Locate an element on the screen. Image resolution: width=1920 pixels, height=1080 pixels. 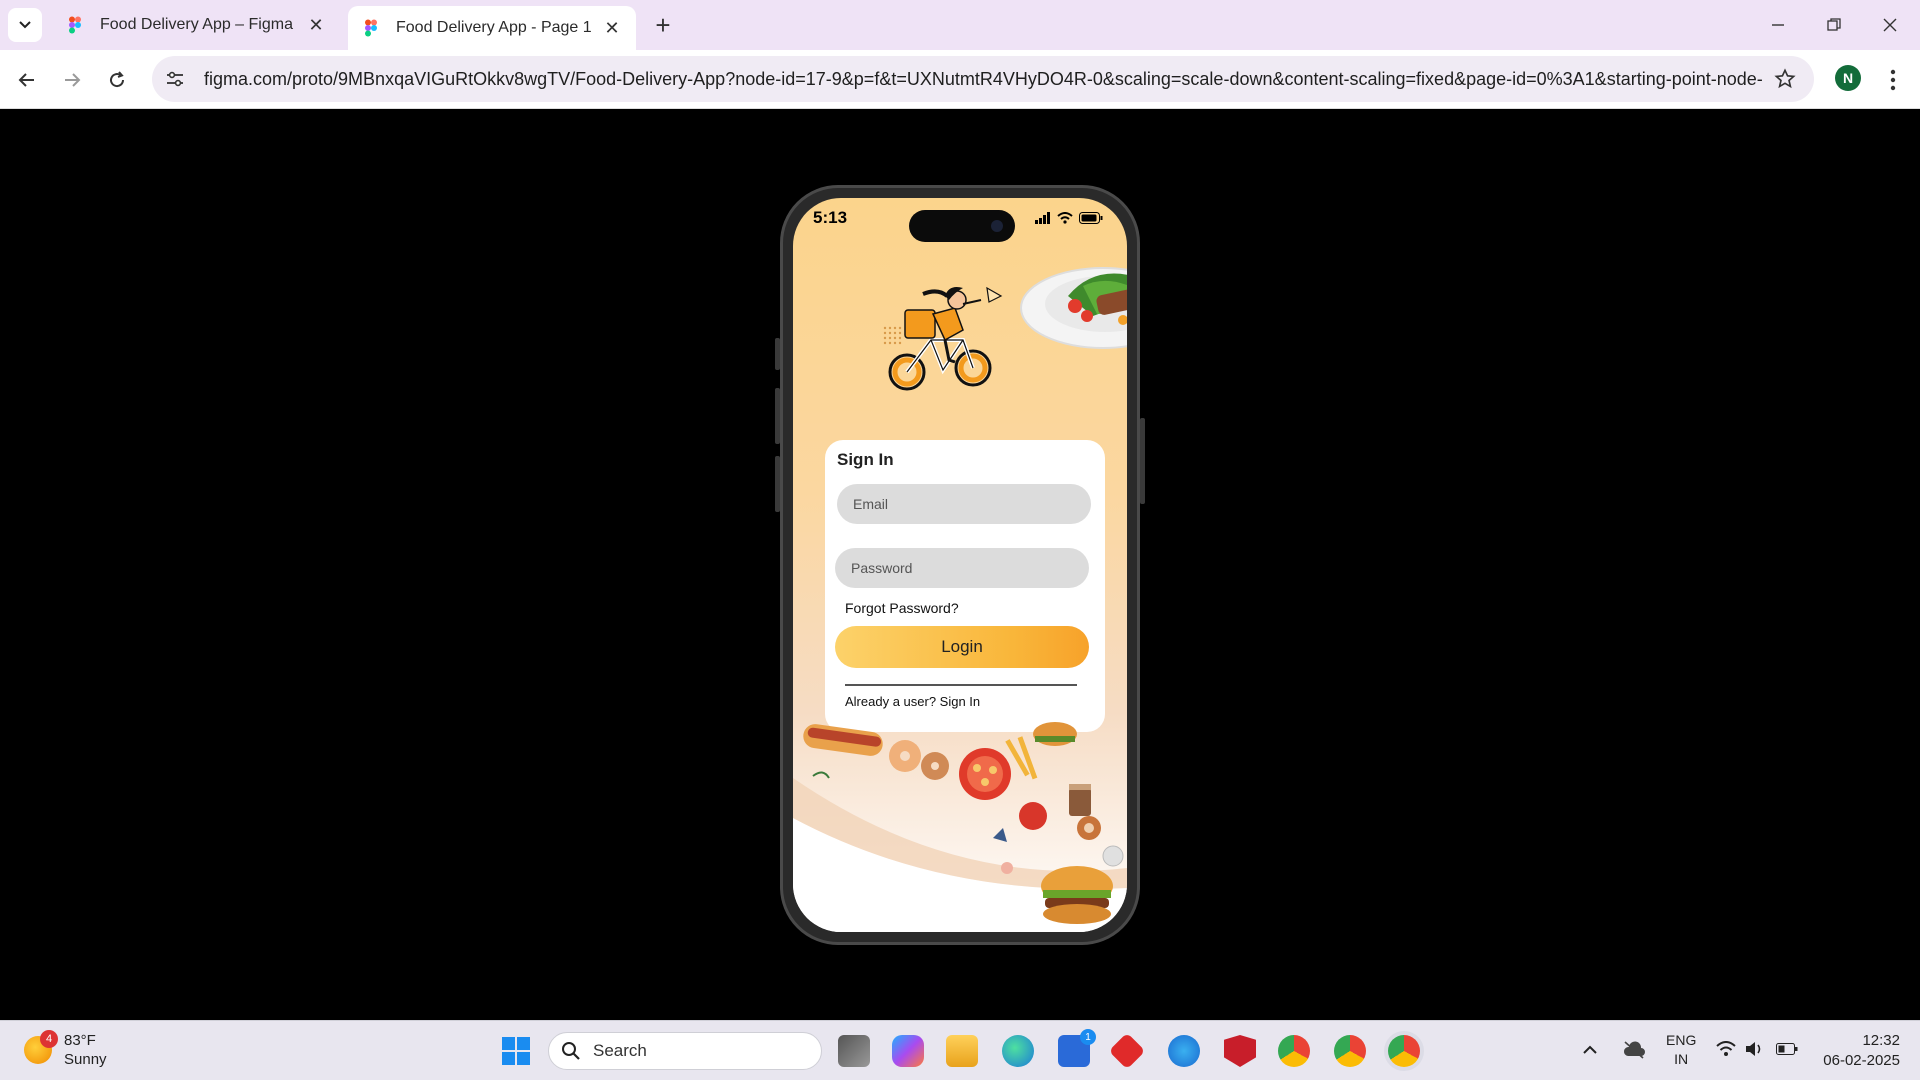
file-explorer-icon is located at coordinates (962, 1051).